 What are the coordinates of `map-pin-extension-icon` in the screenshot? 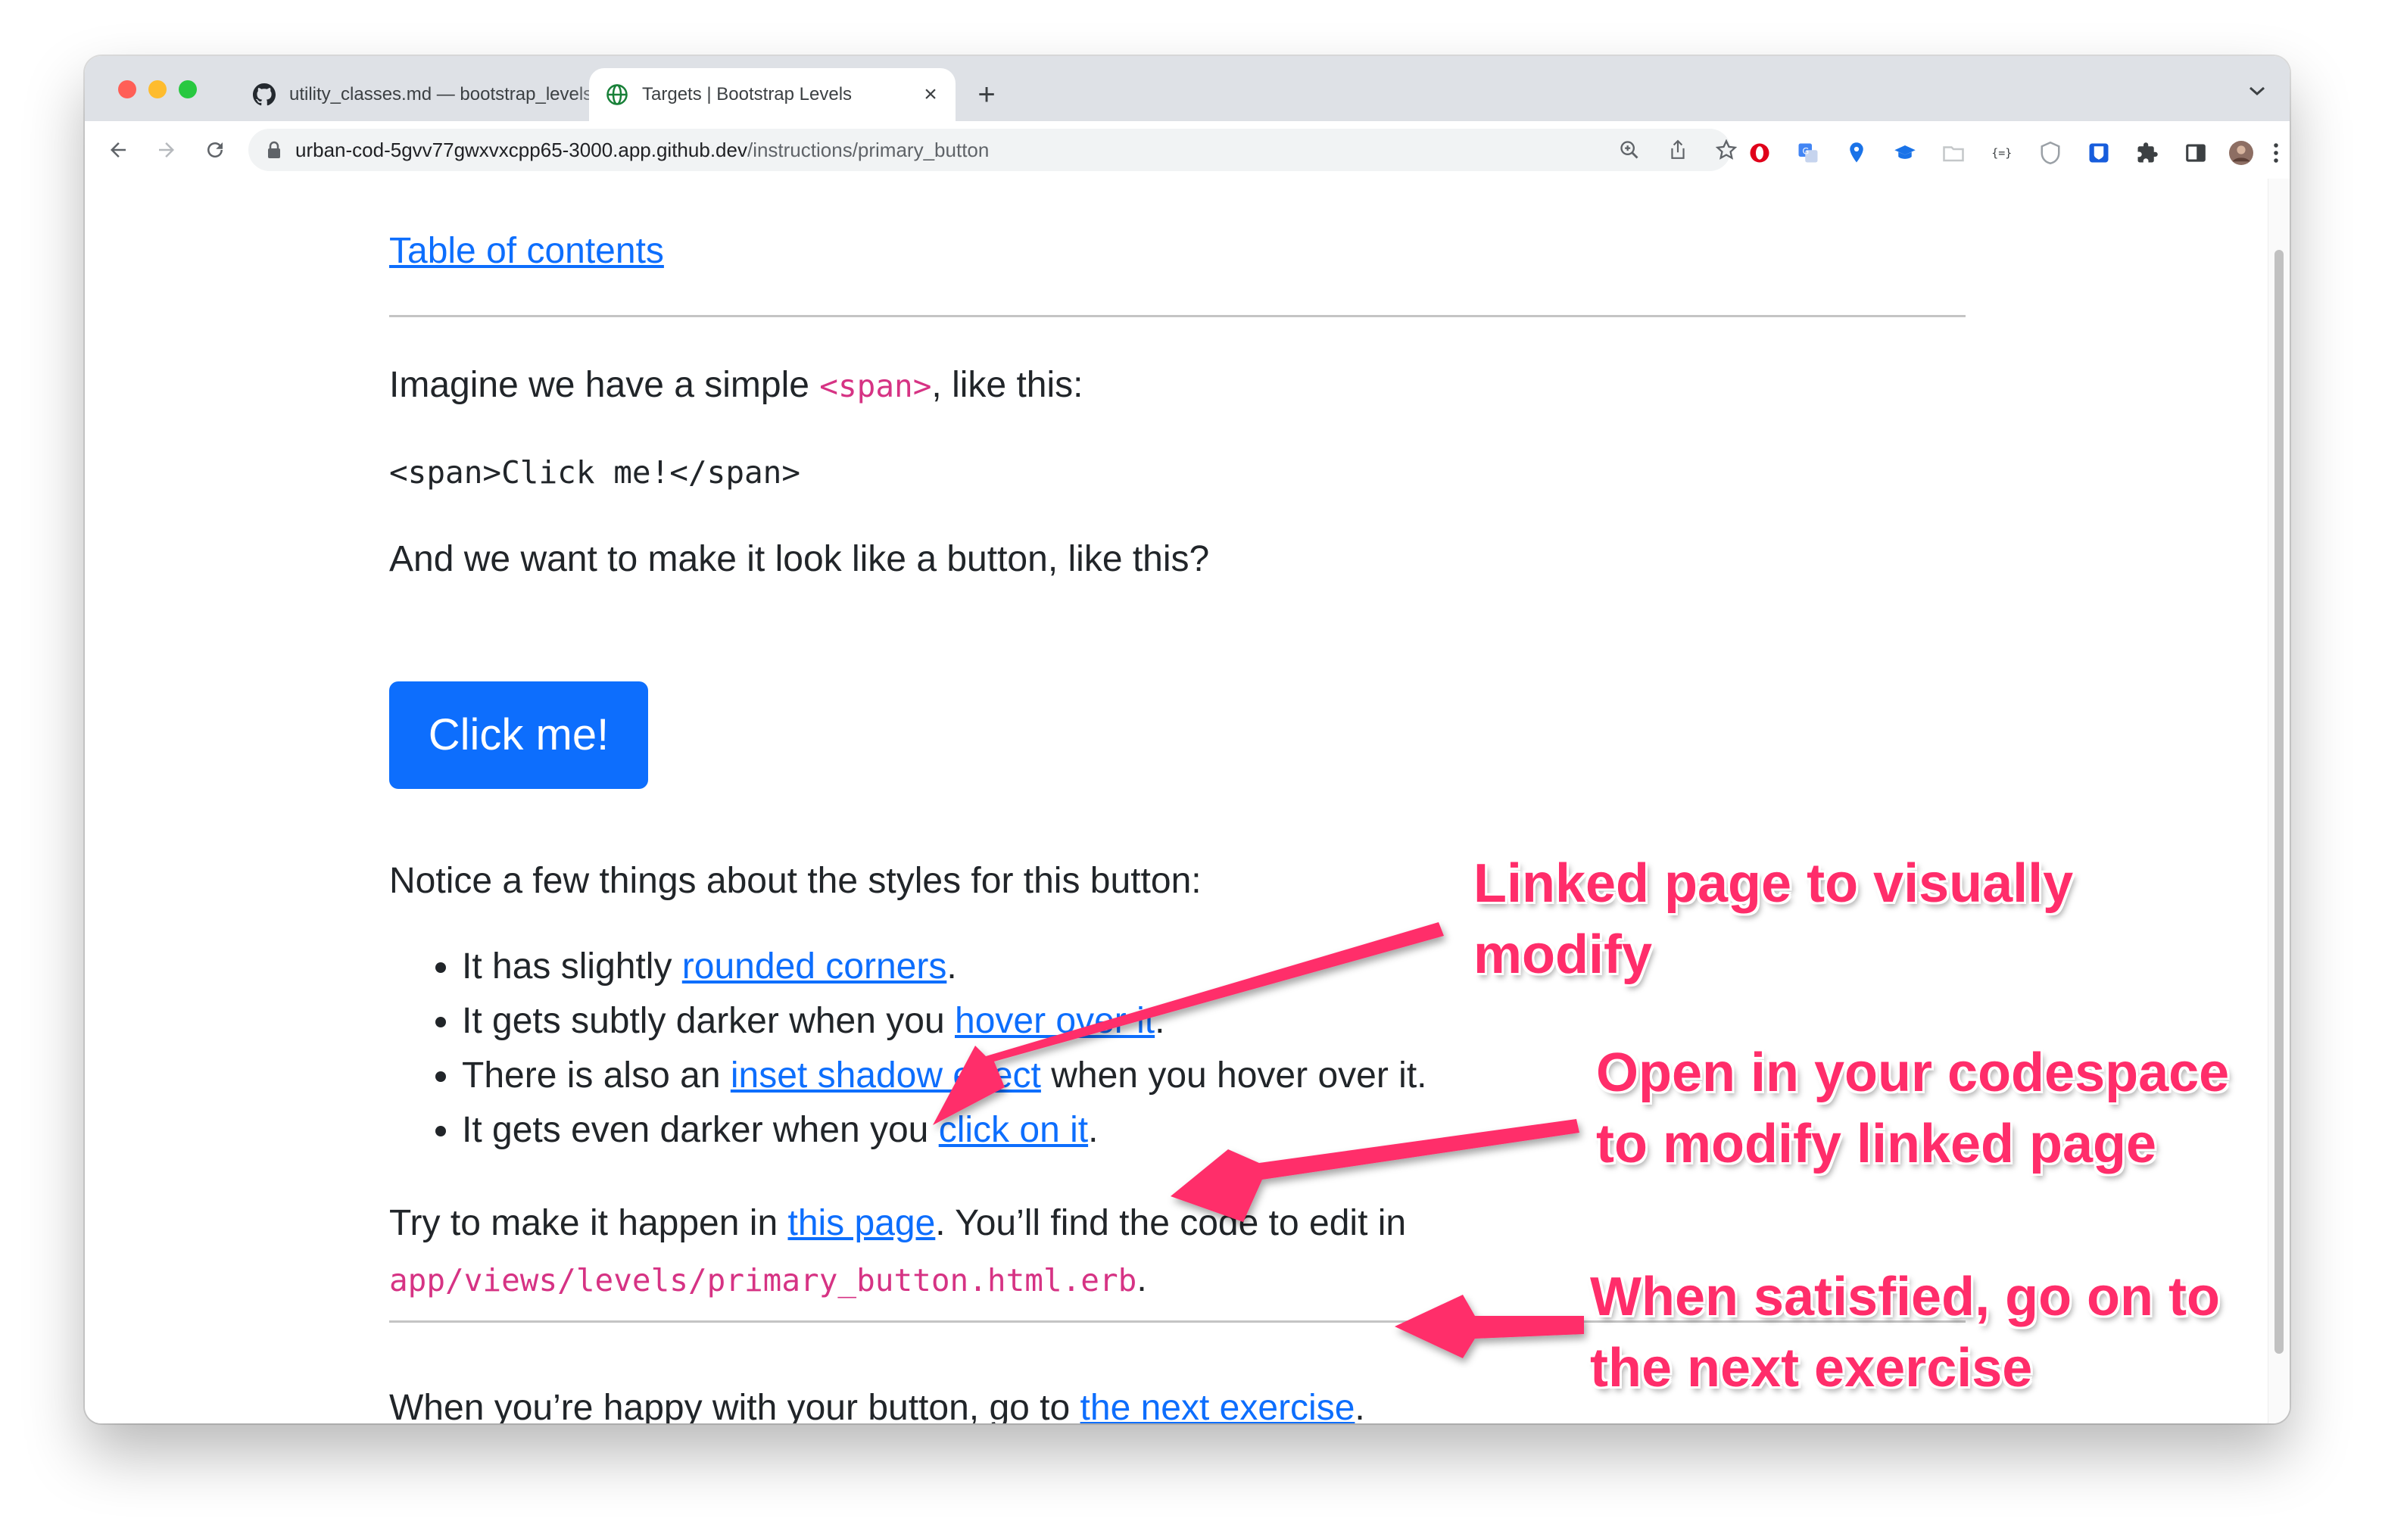 It's located at (1856, 153).